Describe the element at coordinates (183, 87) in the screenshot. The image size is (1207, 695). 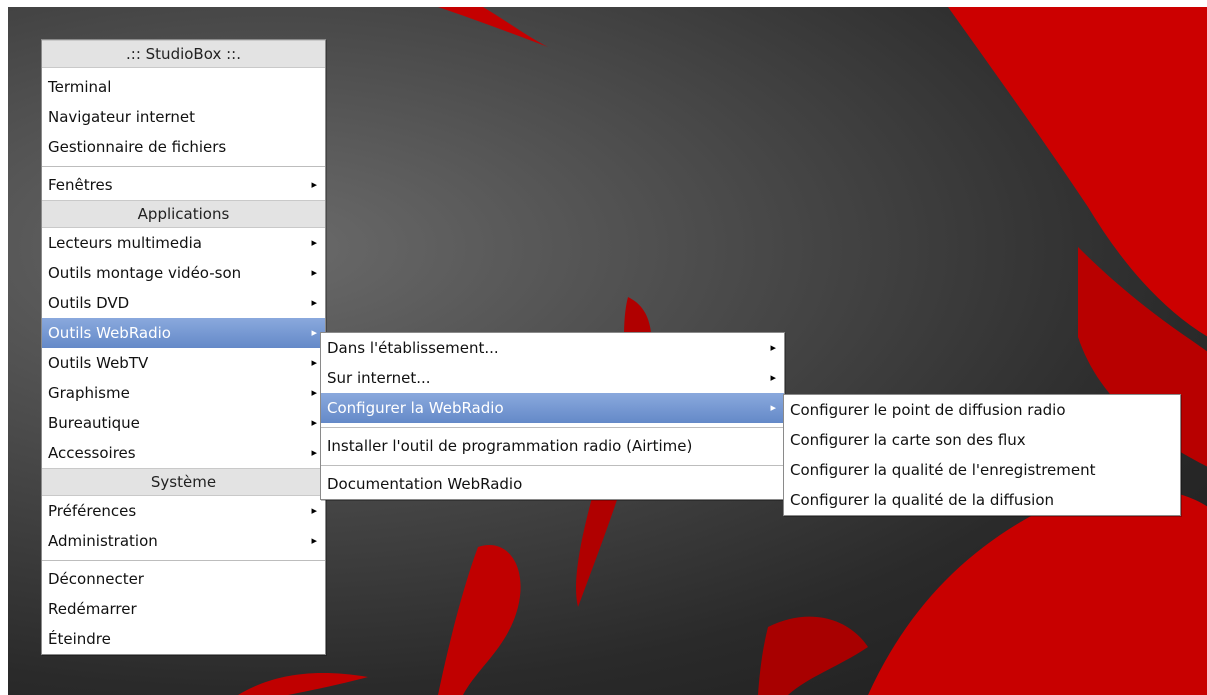
I see `menu-item-terminal: Terminal` at that location.